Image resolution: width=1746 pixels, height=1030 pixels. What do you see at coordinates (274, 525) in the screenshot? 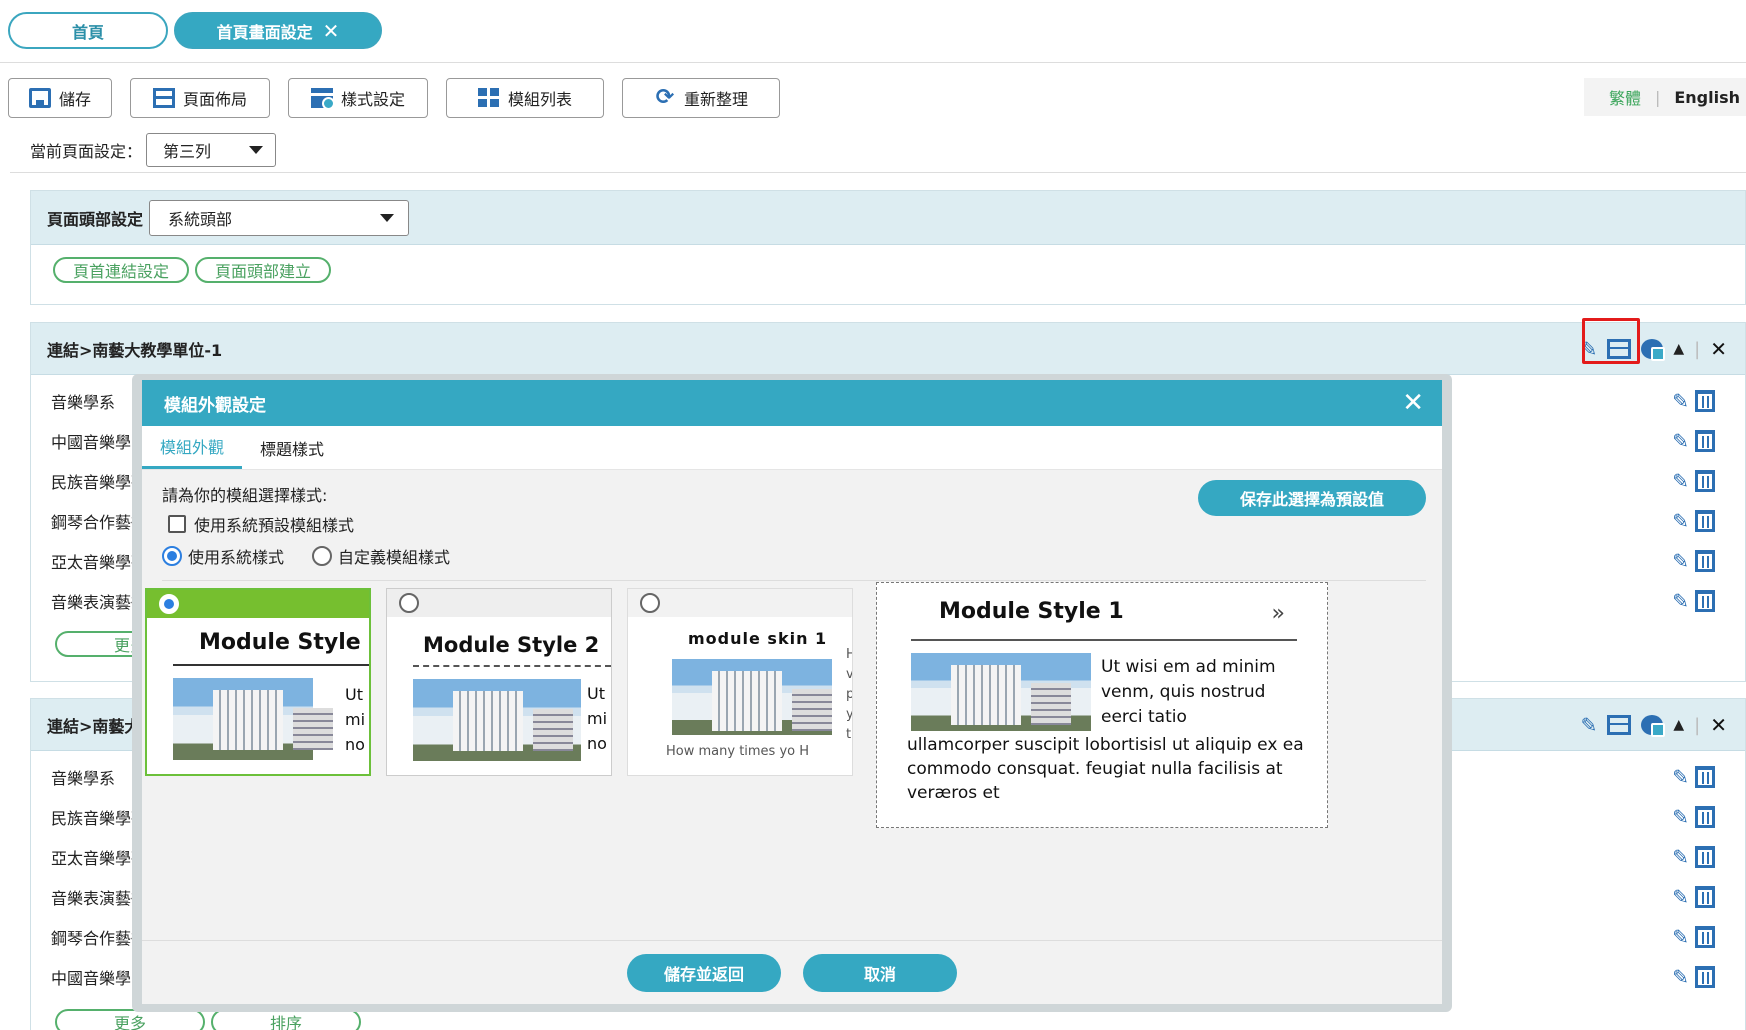
I see `system-default-checkbox-label: 使用系統預設模組樣式` at bounding box center [274, 525].